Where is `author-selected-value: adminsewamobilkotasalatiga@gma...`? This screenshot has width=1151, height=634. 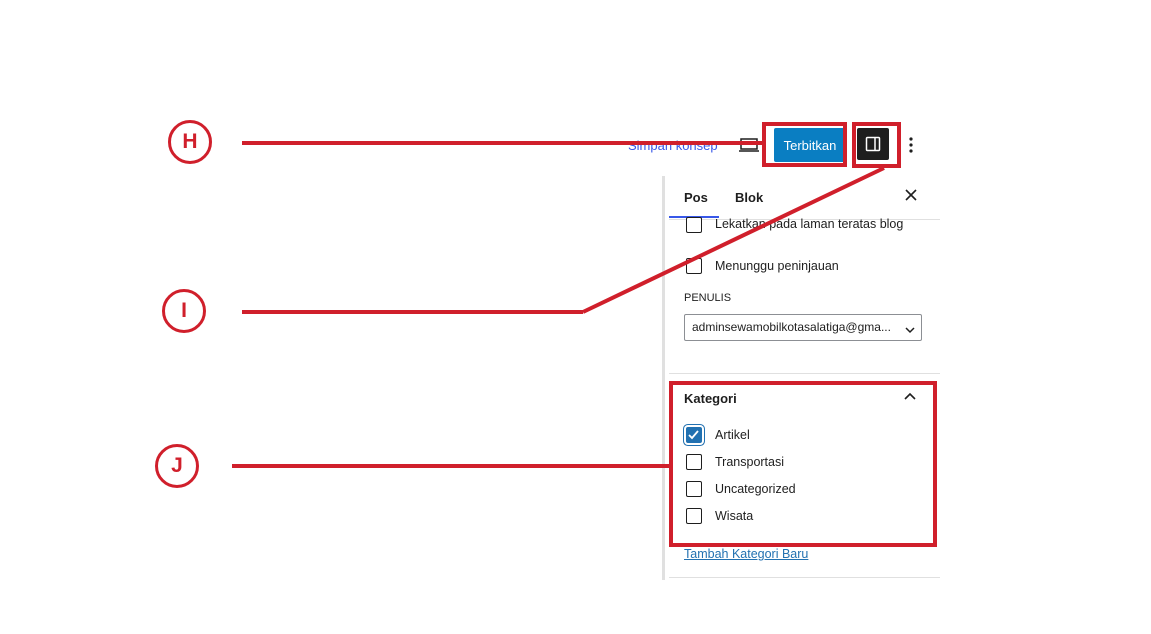
author-selected-value: adminsewamobilkotasalatiga@gma... is located at coordinates (791, 327).